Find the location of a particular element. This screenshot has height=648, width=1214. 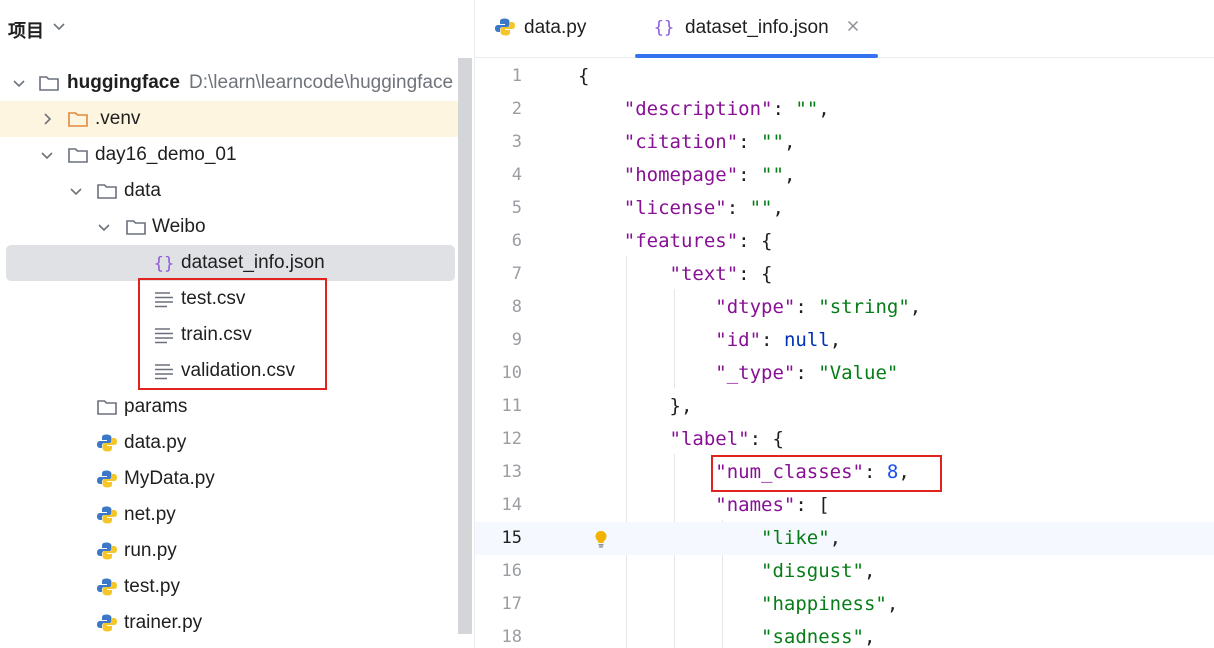

code-line: 17 "happiness", is located at coordinates (844, 604).